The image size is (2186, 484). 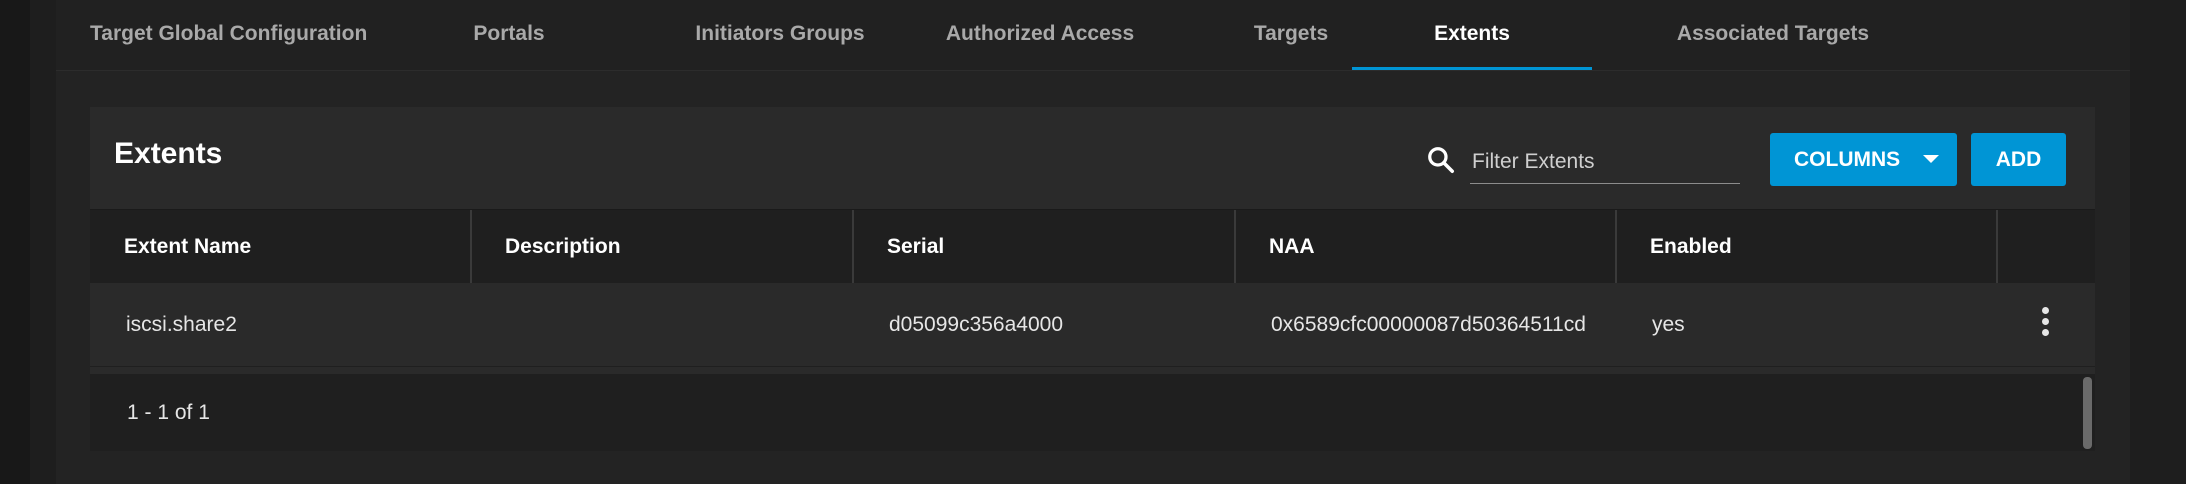 I want to click on column-header-description: Description, so click(x=661, y=246).